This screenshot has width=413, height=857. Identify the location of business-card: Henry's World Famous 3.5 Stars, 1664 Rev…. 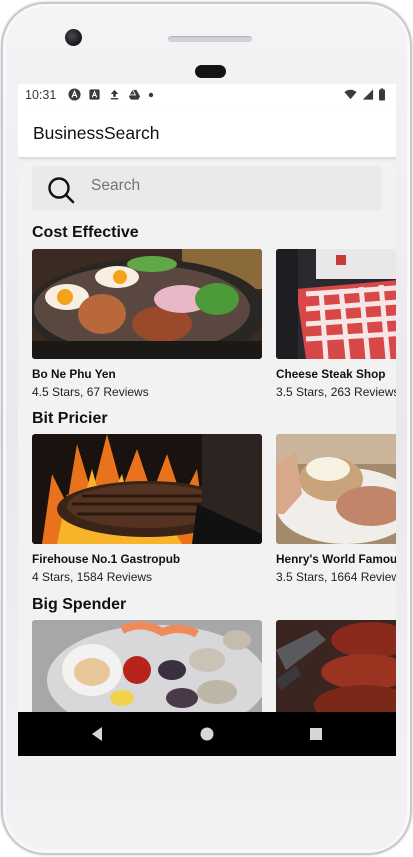
(336, 509).